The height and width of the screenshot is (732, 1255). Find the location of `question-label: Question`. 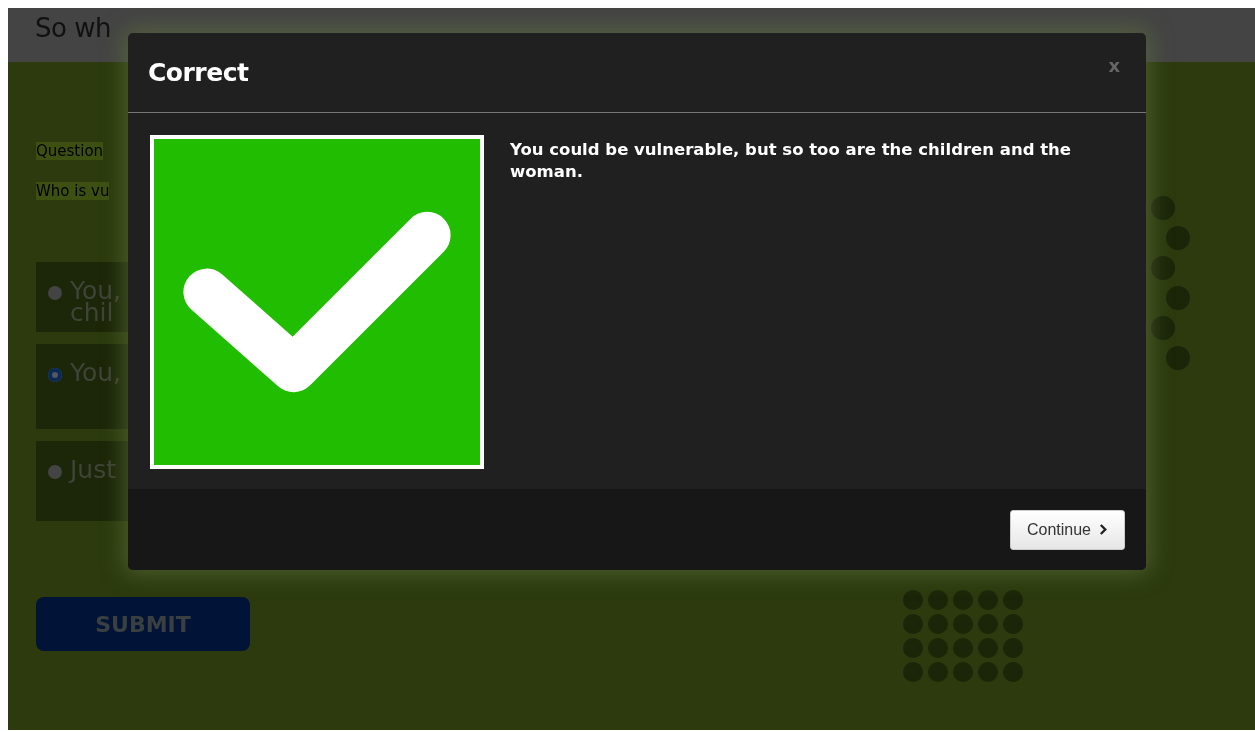

question-label: Question is located at coordinates (70, 151).